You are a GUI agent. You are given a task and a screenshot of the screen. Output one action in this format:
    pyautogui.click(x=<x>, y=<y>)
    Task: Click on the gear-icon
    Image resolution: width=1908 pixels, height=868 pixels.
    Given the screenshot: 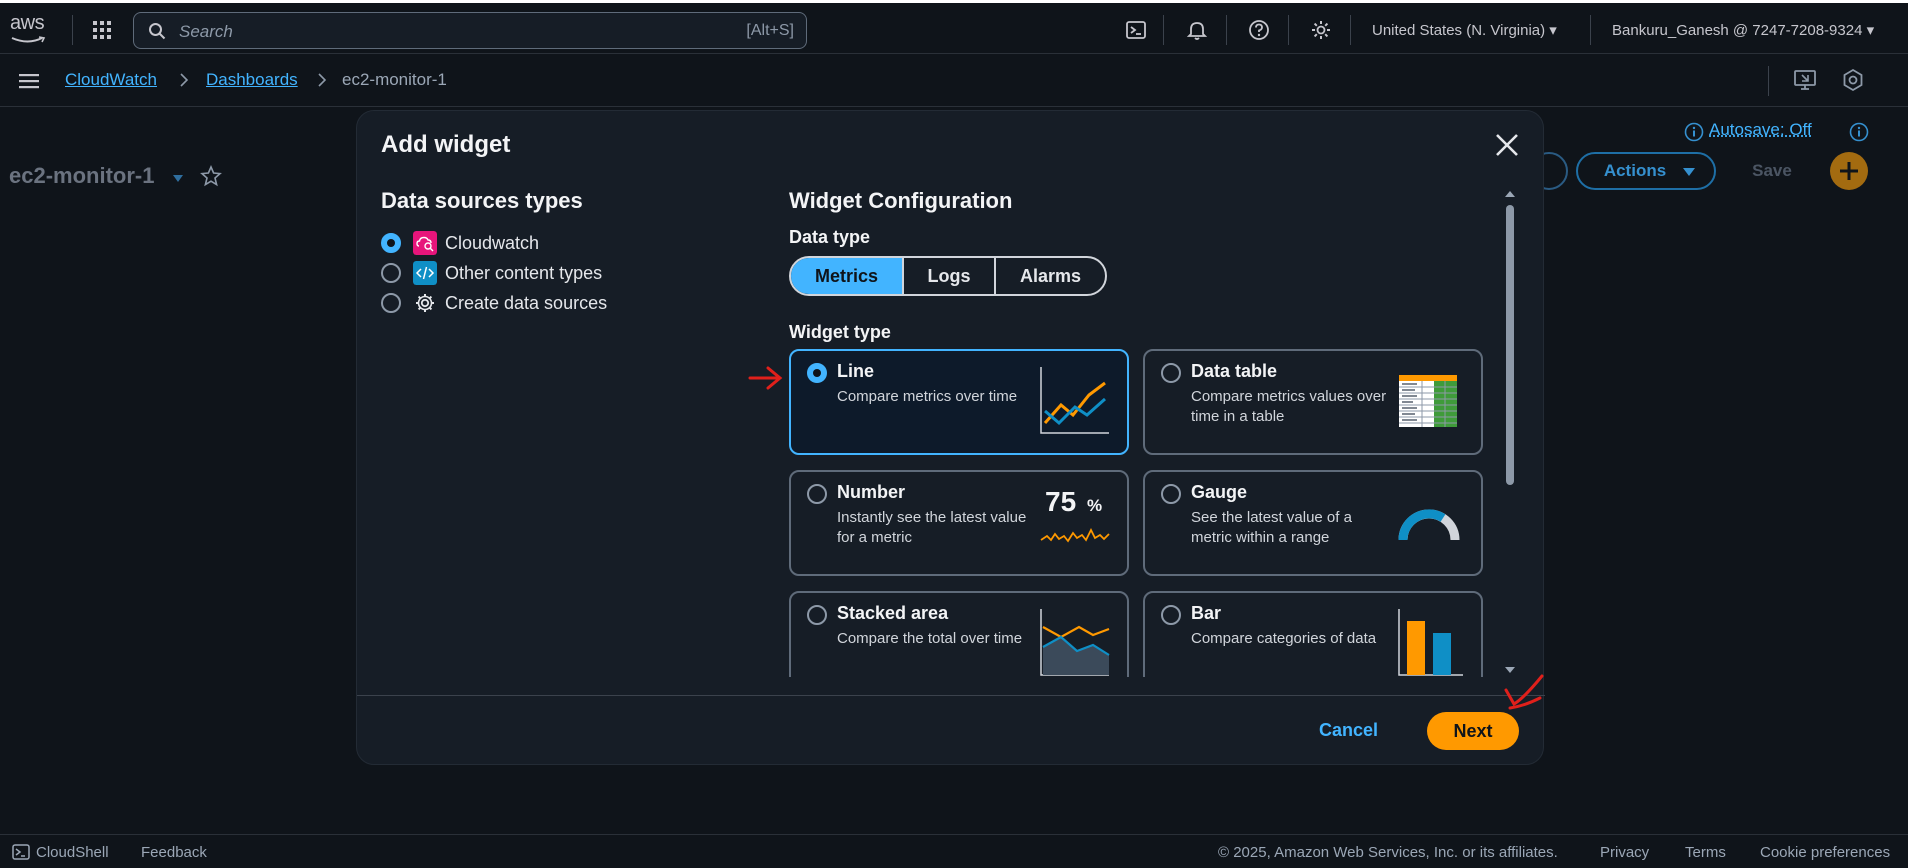 What is the action you would take?
    pyautogui.click(x=1321, y=30)
    